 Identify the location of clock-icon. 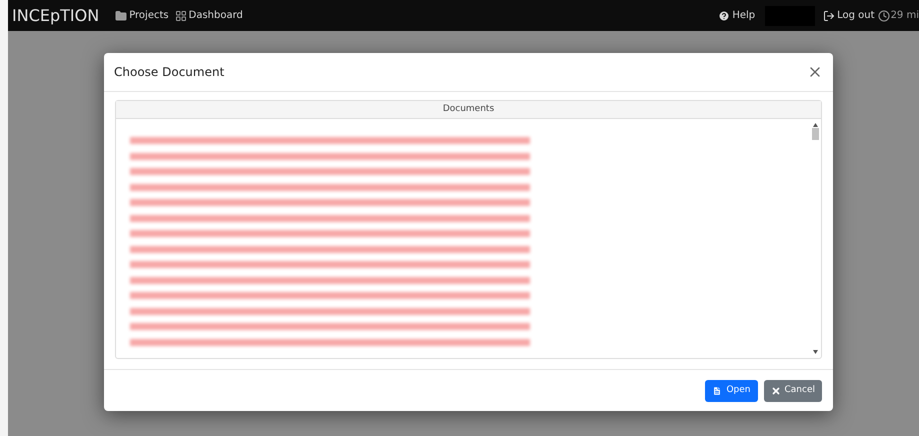
(884, 16).